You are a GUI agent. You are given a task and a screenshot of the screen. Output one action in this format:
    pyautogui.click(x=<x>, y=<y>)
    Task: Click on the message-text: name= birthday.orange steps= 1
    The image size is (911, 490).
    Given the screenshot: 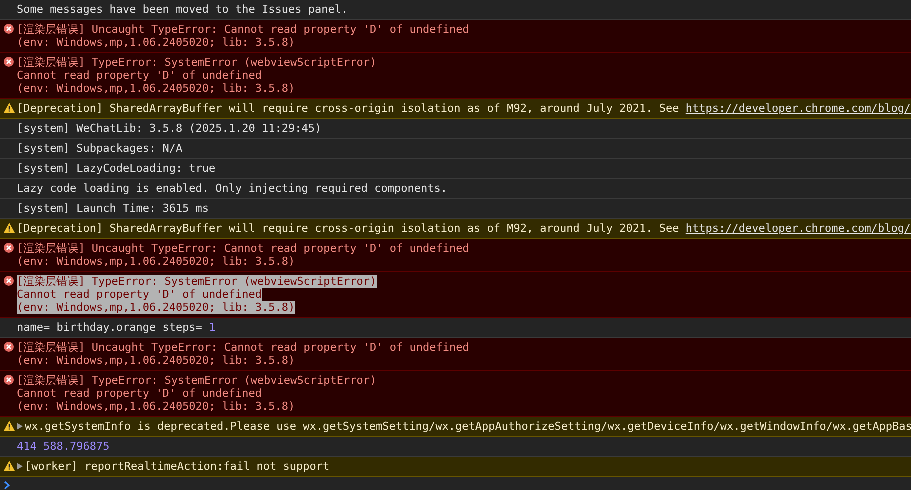 What is the action you would take?
    pyautogui.click(x=116, y=327)
    